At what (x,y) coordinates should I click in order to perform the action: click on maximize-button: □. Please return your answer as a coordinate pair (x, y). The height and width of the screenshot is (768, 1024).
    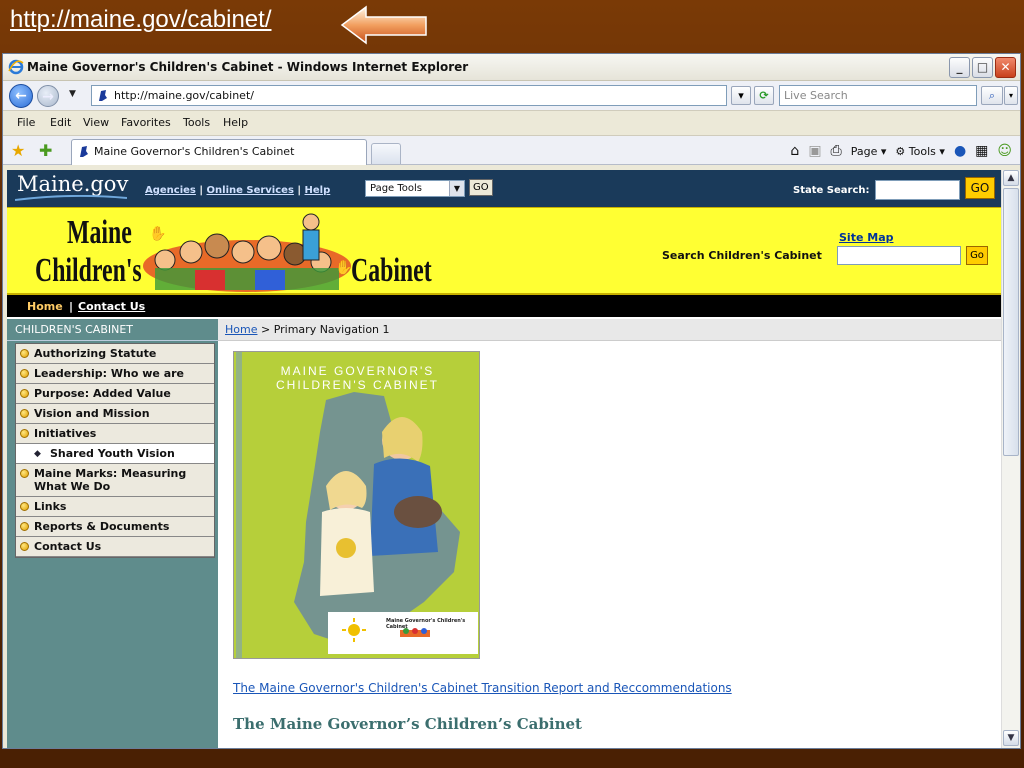
    Looking at the image, I should click on (982, 67).